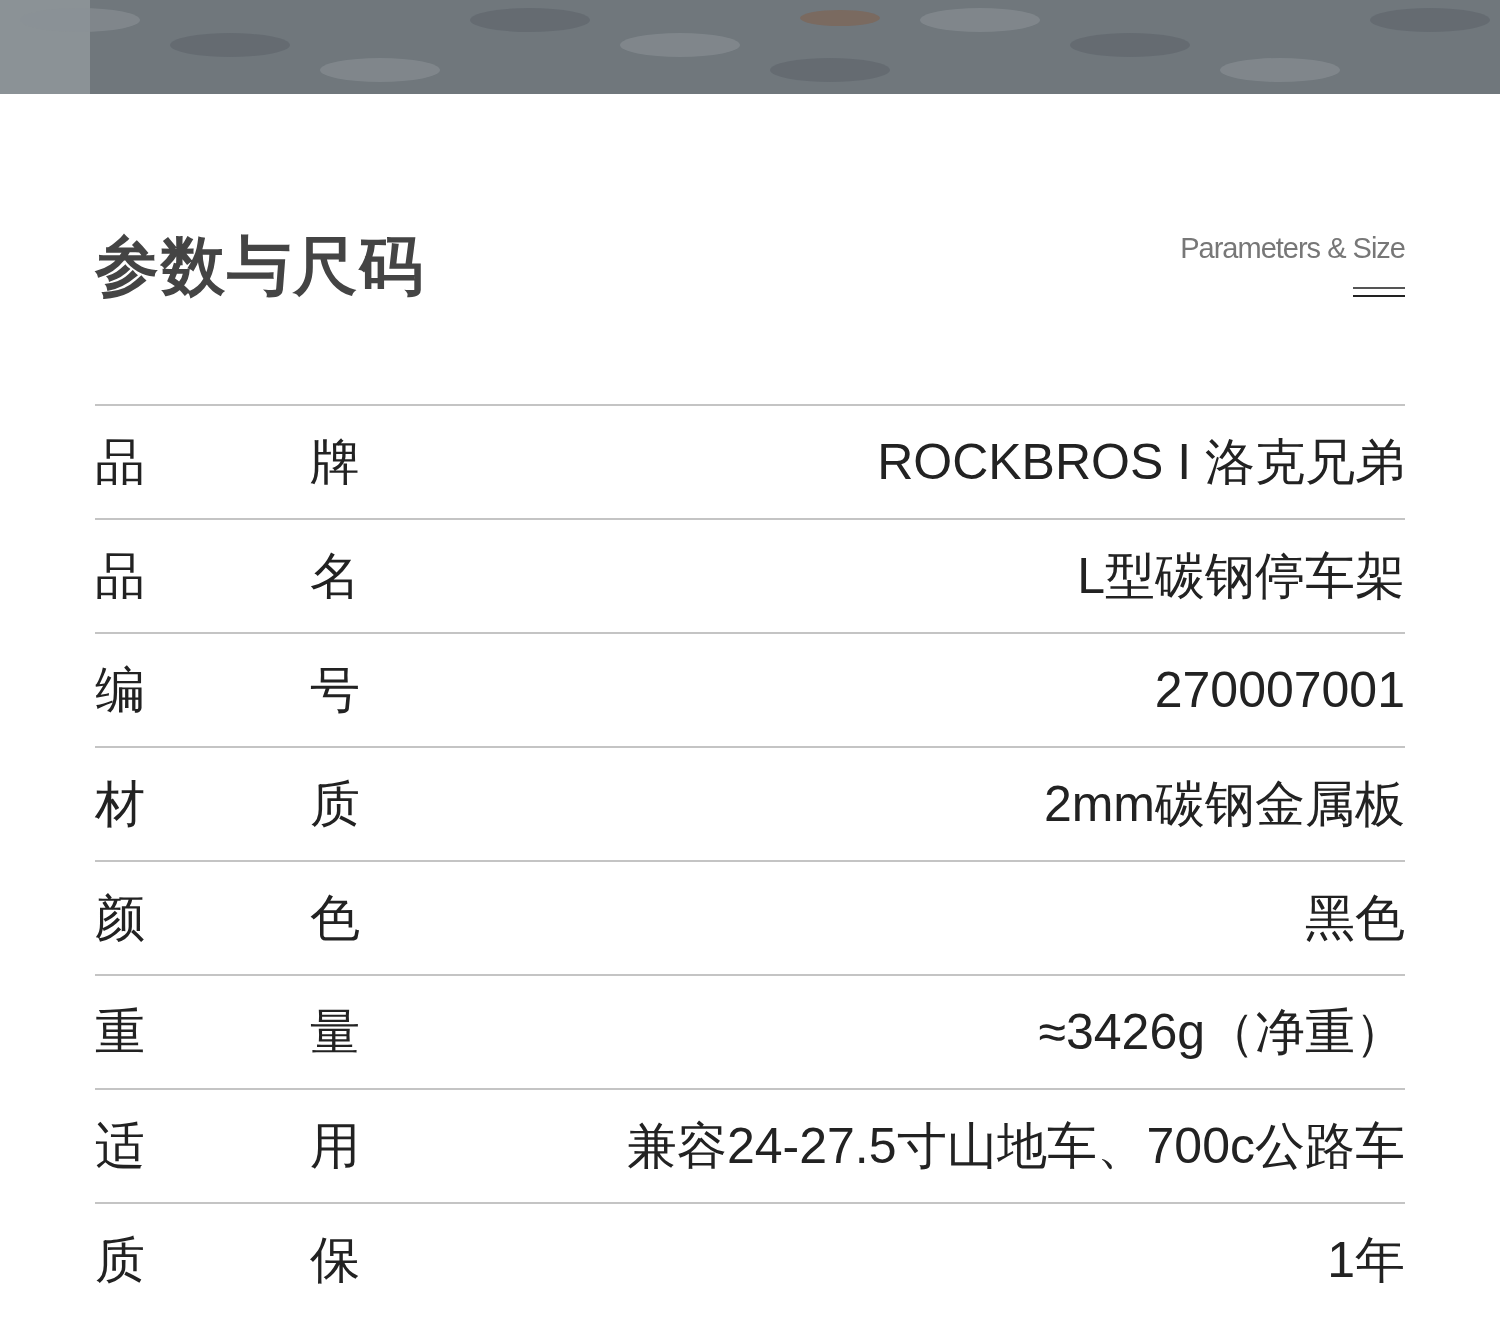 The height and width of the screenshot is (1329, 1500). Describe the element at coordinates (335, 918) in the screenshot. I see `spec-label: 色` at that location.